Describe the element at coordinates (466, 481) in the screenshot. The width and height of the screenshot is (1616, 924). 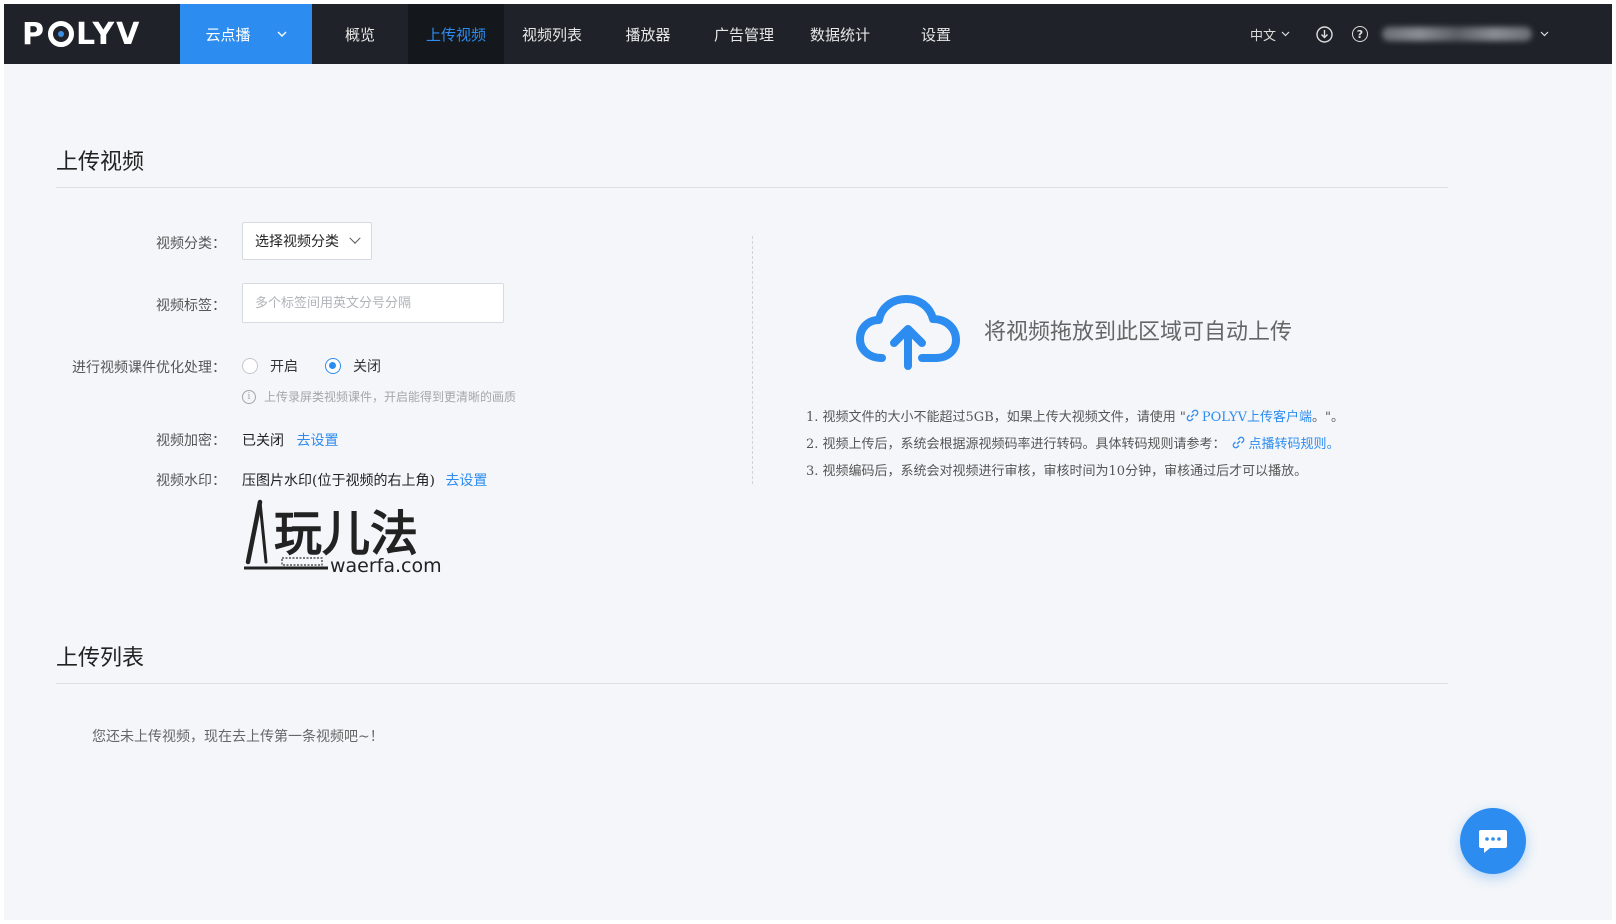
I see `watermark-settings-link: 去设置` at that location.